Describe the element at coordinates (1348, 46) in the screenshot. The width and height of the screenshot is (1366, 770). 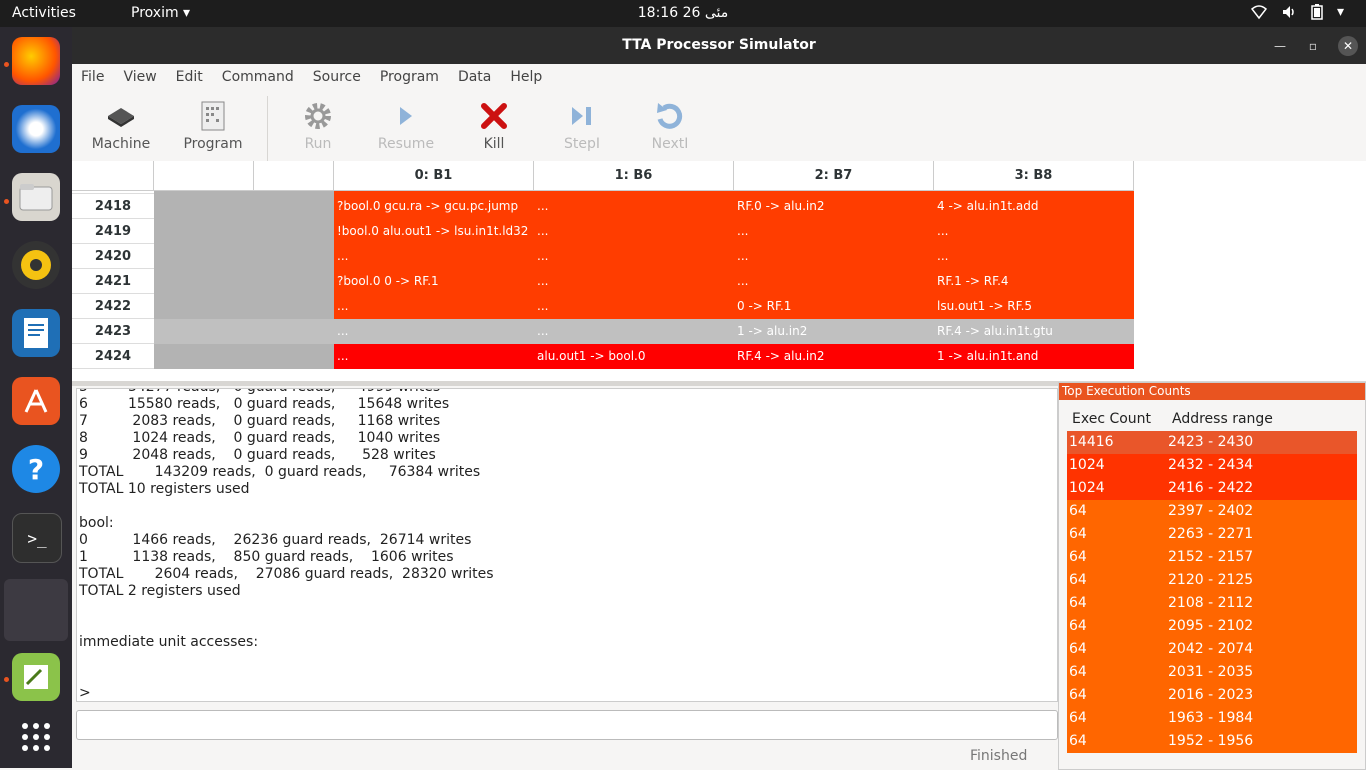
I see `close-button: ✕` at that location.